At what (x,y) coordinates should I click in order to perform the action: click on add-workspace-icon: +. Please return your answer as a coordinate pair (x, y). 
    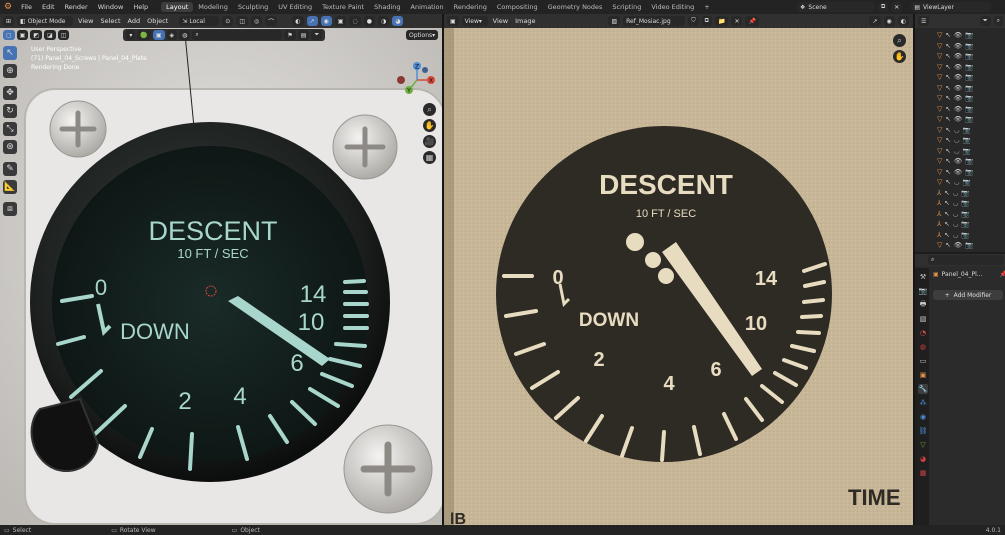
    Looking at the image, I should click on (706, 7).